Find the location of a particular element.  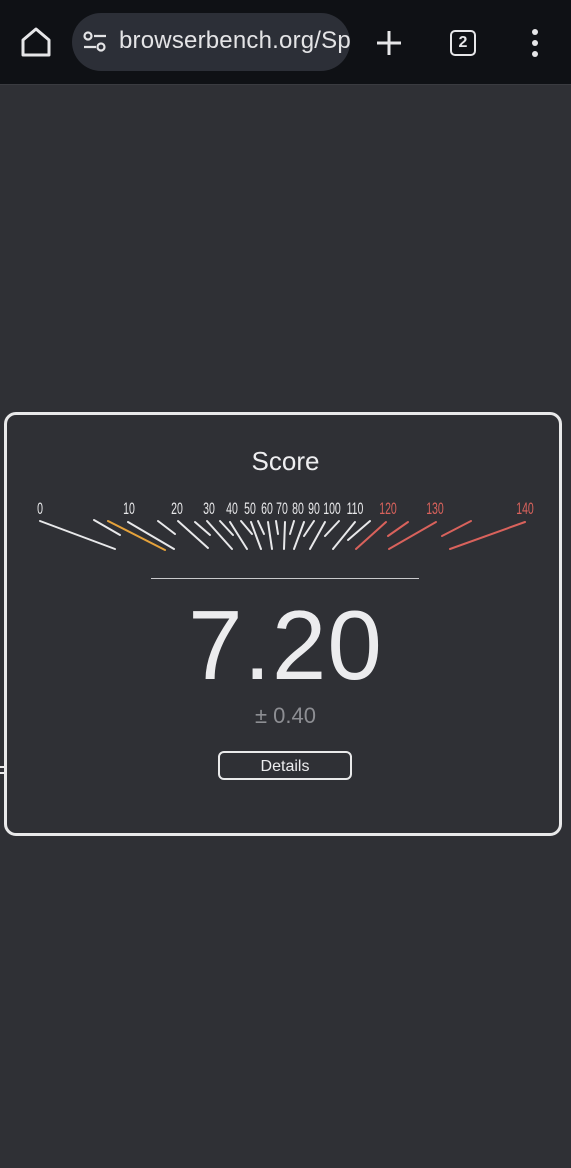

panel-edge-marker is located at coordinates (3, 770).